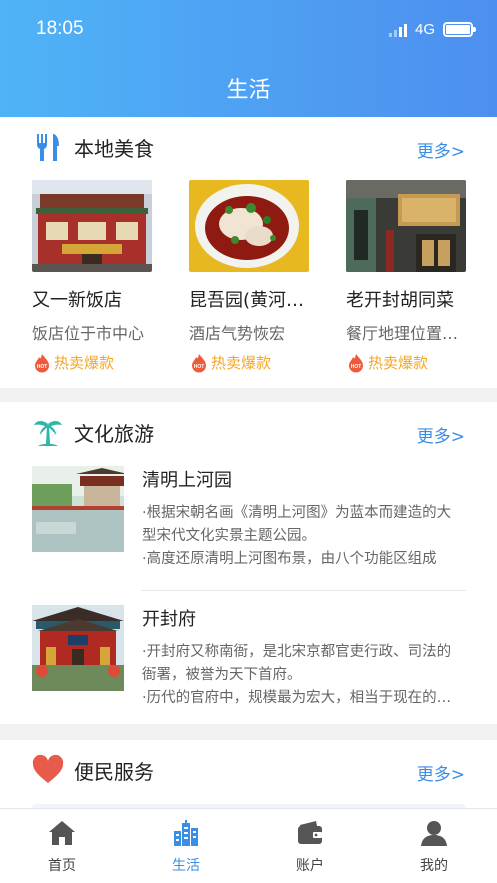  What do you see at coordinates (248, 58) in the screenshot?
I see `app-header: 18:05 4G 生活` at bounding box center [248, 58].